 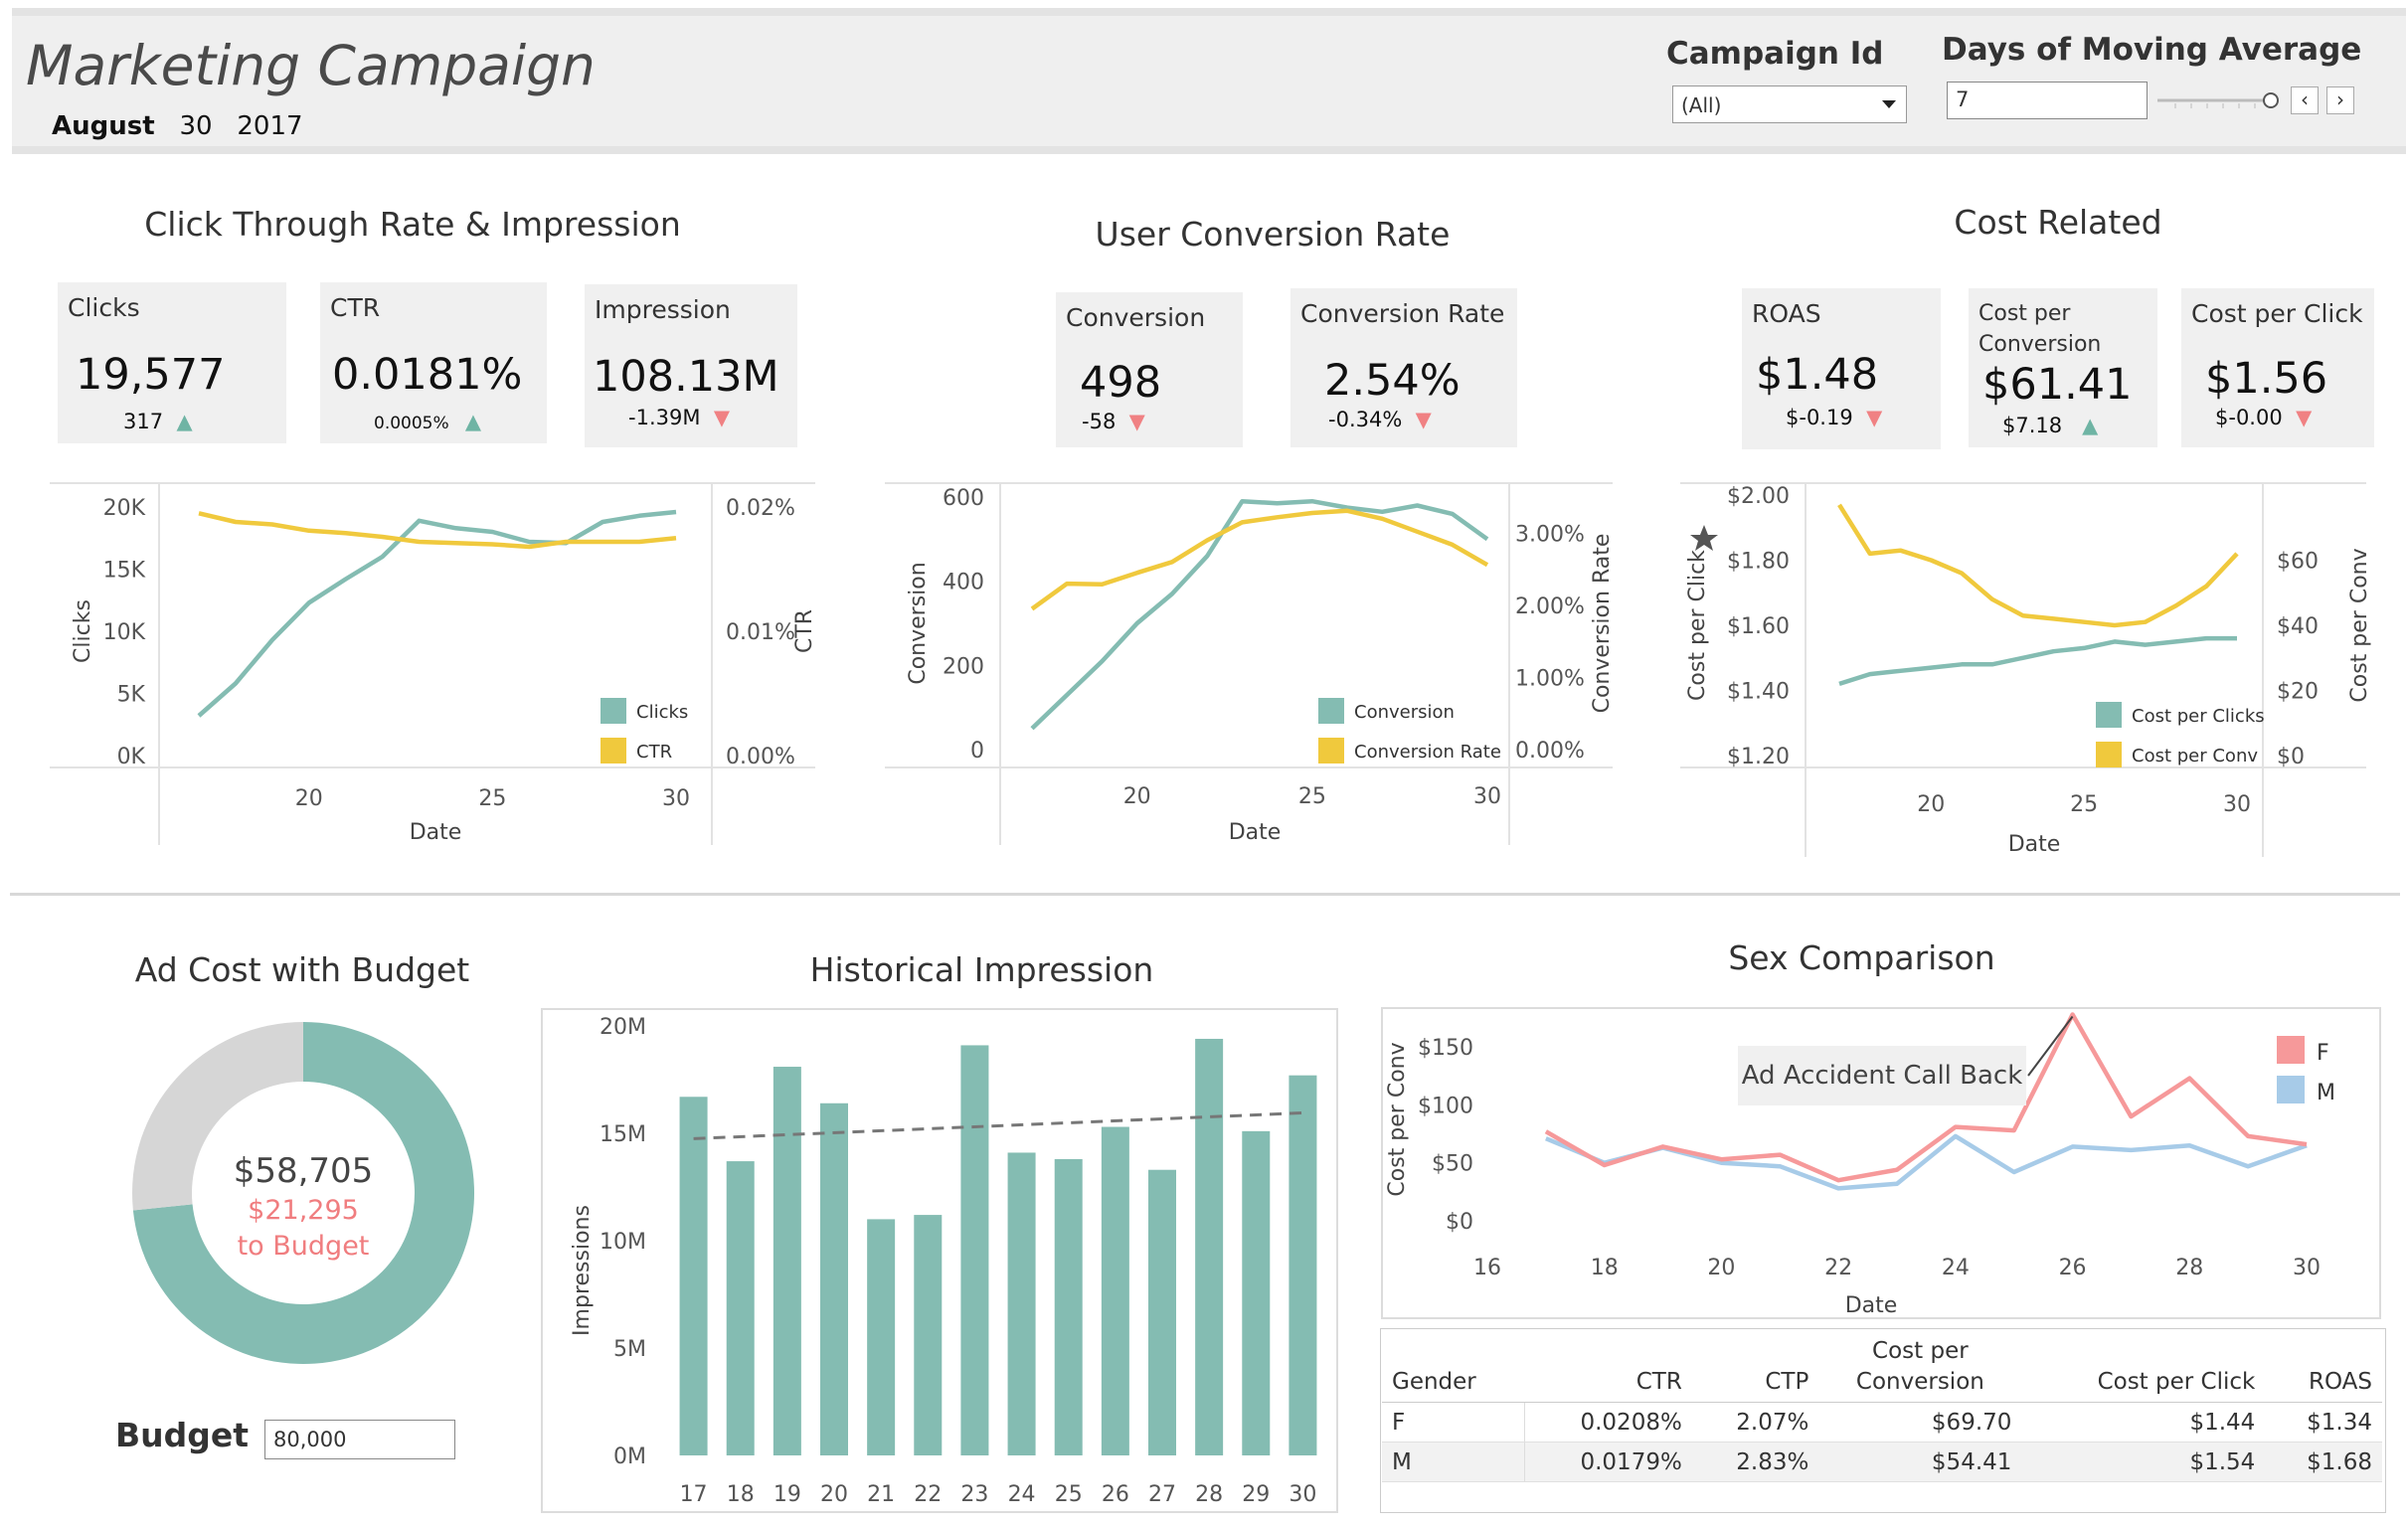 What do you see at coordinates (1817, 375) in the screenshot?
I see `kpi-value: $1.48` at bounding box center [1817, 375].